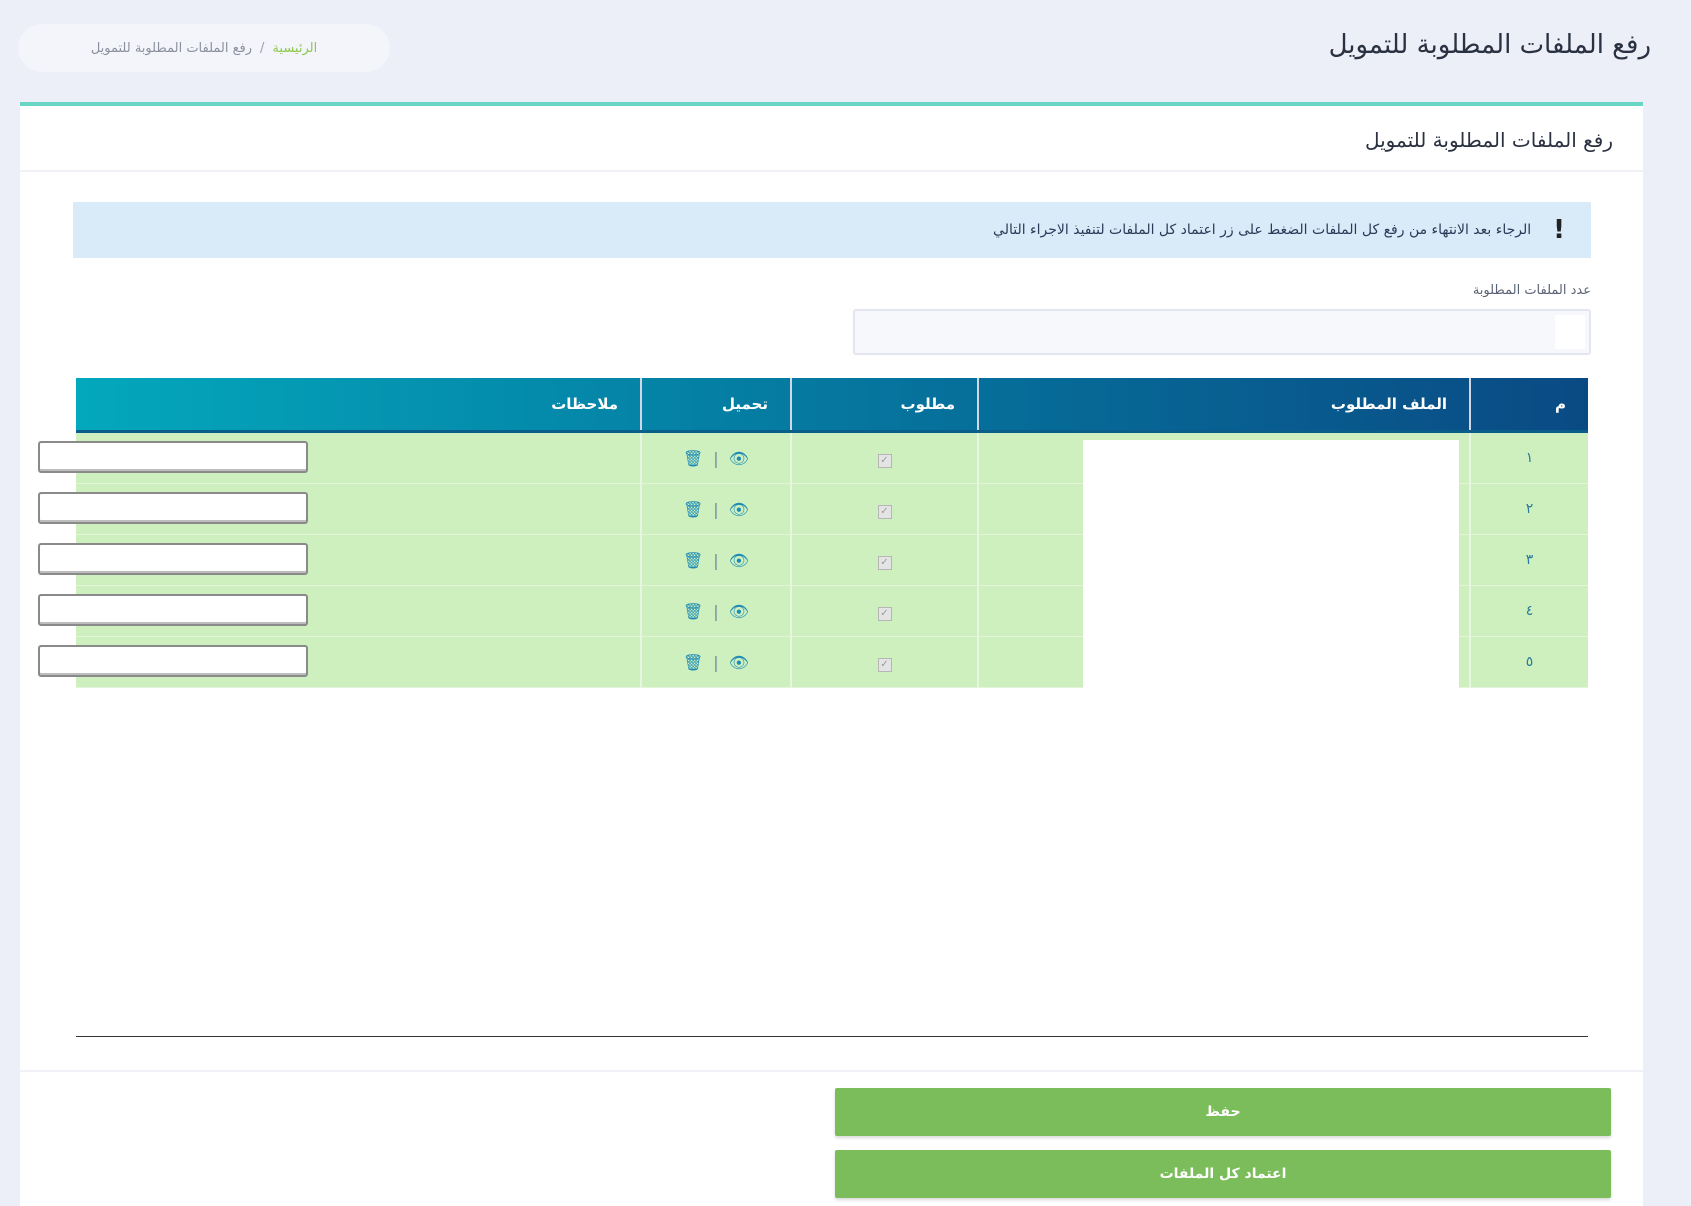 The height and width of the screenshot is (1206, 1691). I want to click on row-number: ١, so click(1528, 457).